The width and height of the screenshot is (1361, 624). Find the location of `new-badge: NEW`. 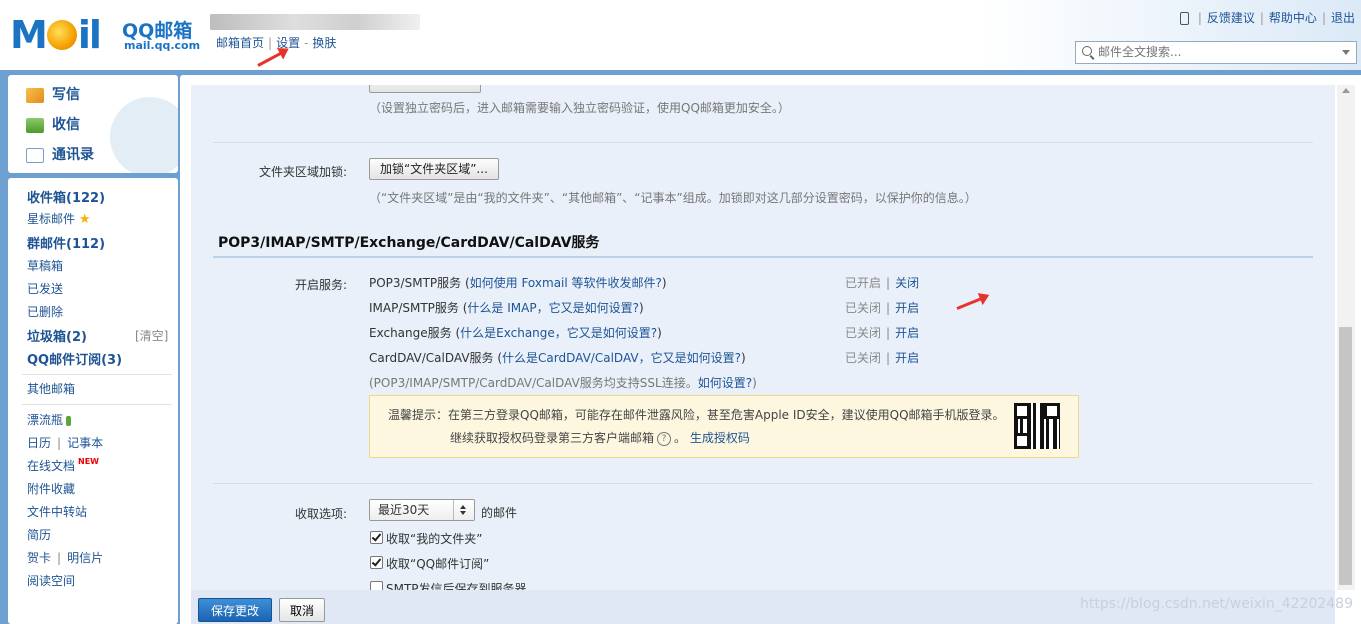

new-badge: NEW is located at coordinates (88, 461).